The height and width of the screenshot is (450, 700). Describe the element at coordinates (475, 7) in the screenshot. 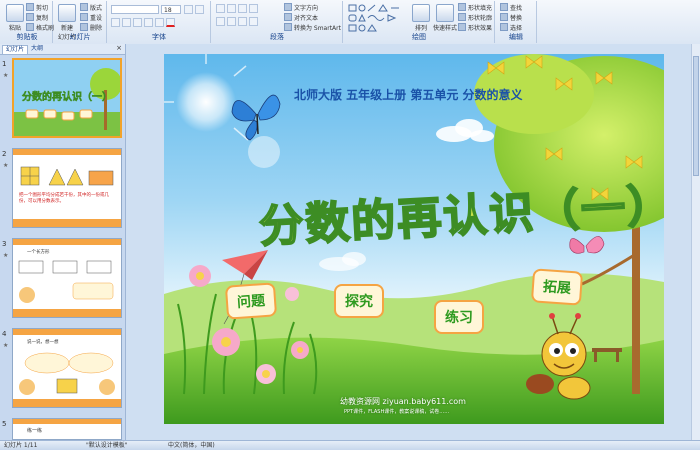

I see `shape-fill-button: 形状填充` at that location.